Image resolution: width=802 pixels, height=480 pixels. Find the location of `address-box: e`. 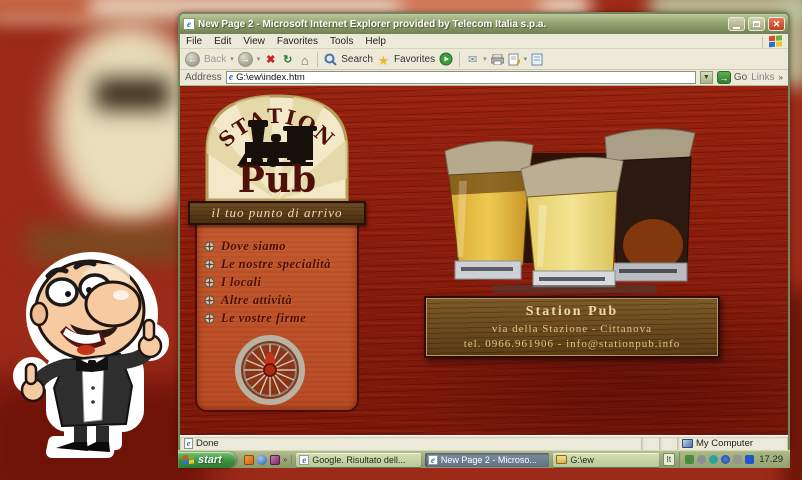

address-box: e is located at coordinates (460, 77).